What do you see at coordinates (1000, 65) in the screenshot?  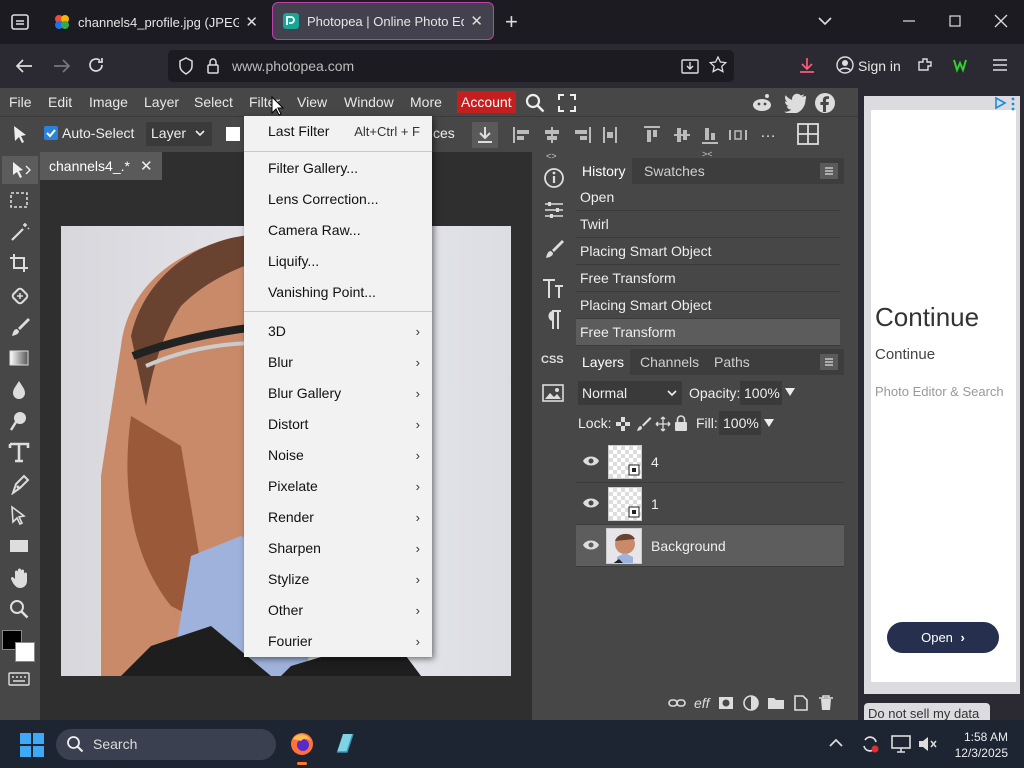 I see `hamburger-menu-icon` at bounding box center [1000, 65].